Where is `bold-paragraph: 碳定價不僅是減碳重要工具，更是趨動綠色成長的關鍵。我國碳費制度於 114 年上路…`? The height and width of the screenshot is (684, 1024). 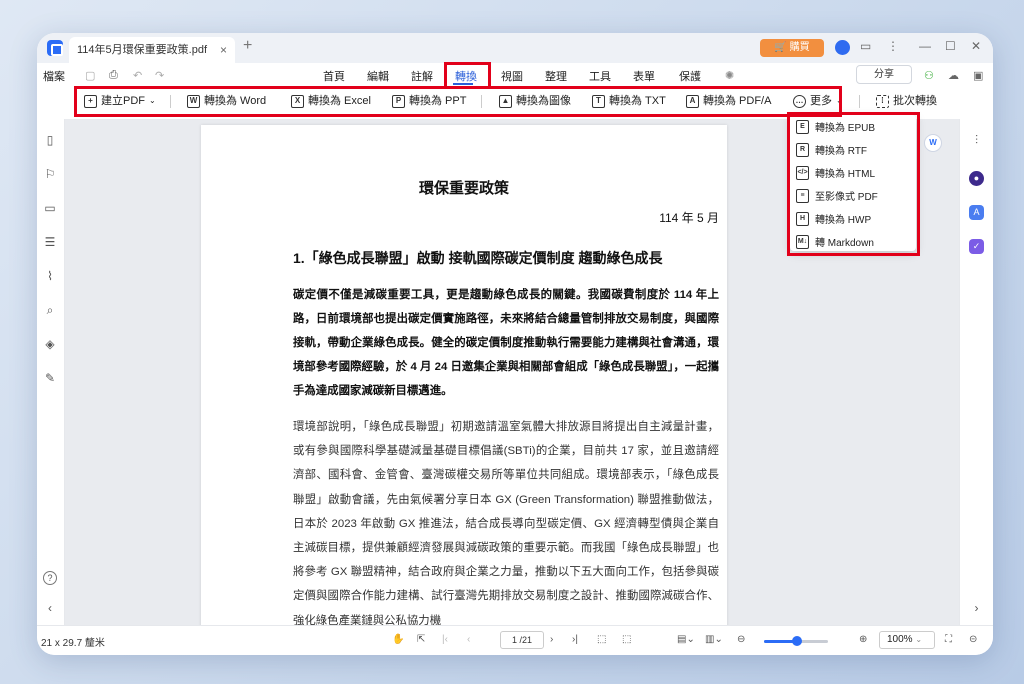 bold-paragraph: 碳定價不僅是減碳重要工具，更是趨動綠色成長的關鍵。我國碳費制度於 114 年上路… is located at coordinates (506, 343).